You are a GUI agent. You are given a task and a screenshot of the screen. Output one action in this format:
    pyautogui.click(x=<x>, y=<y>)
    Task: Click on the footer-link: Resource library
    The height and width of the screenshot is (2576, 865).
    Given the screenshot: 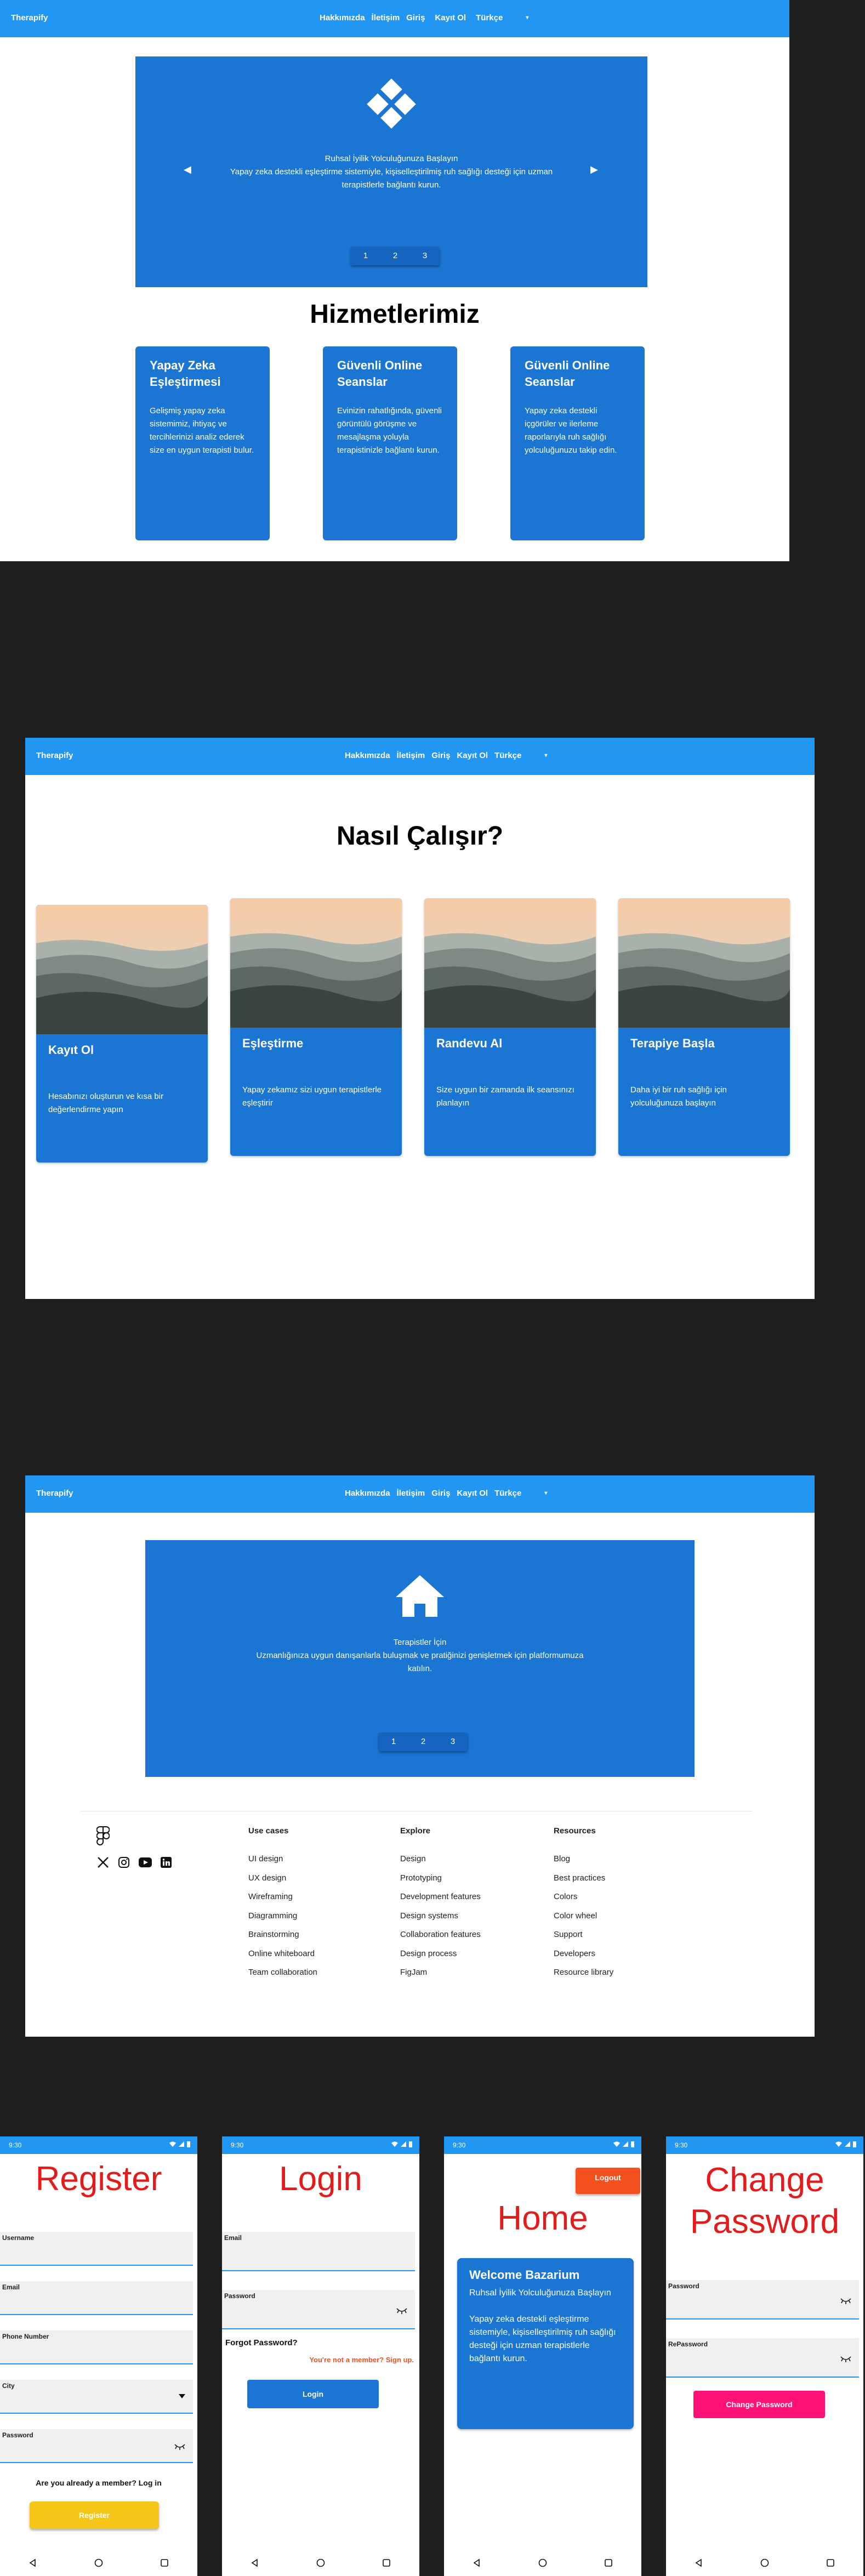 What is the action you would take?
    pyautogui.click(x=584, y=1972)
    